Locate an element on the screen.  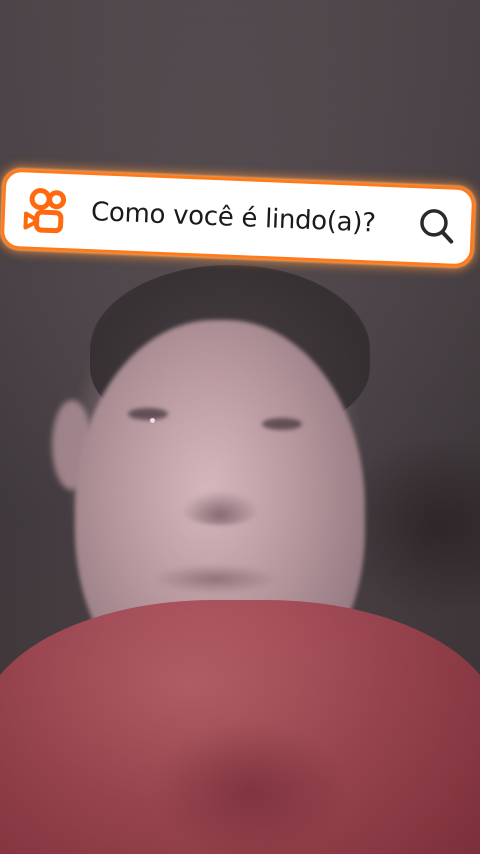
shirt-shadow is located at coordinates (250, 787).